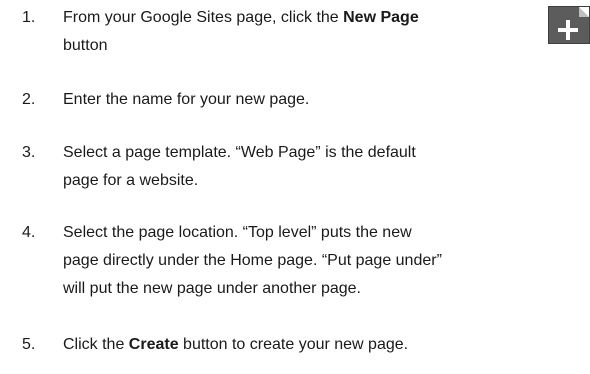 This screenshot has width=590, height=374. I want to click on step-text-segment: Click the, so click(96, 344).